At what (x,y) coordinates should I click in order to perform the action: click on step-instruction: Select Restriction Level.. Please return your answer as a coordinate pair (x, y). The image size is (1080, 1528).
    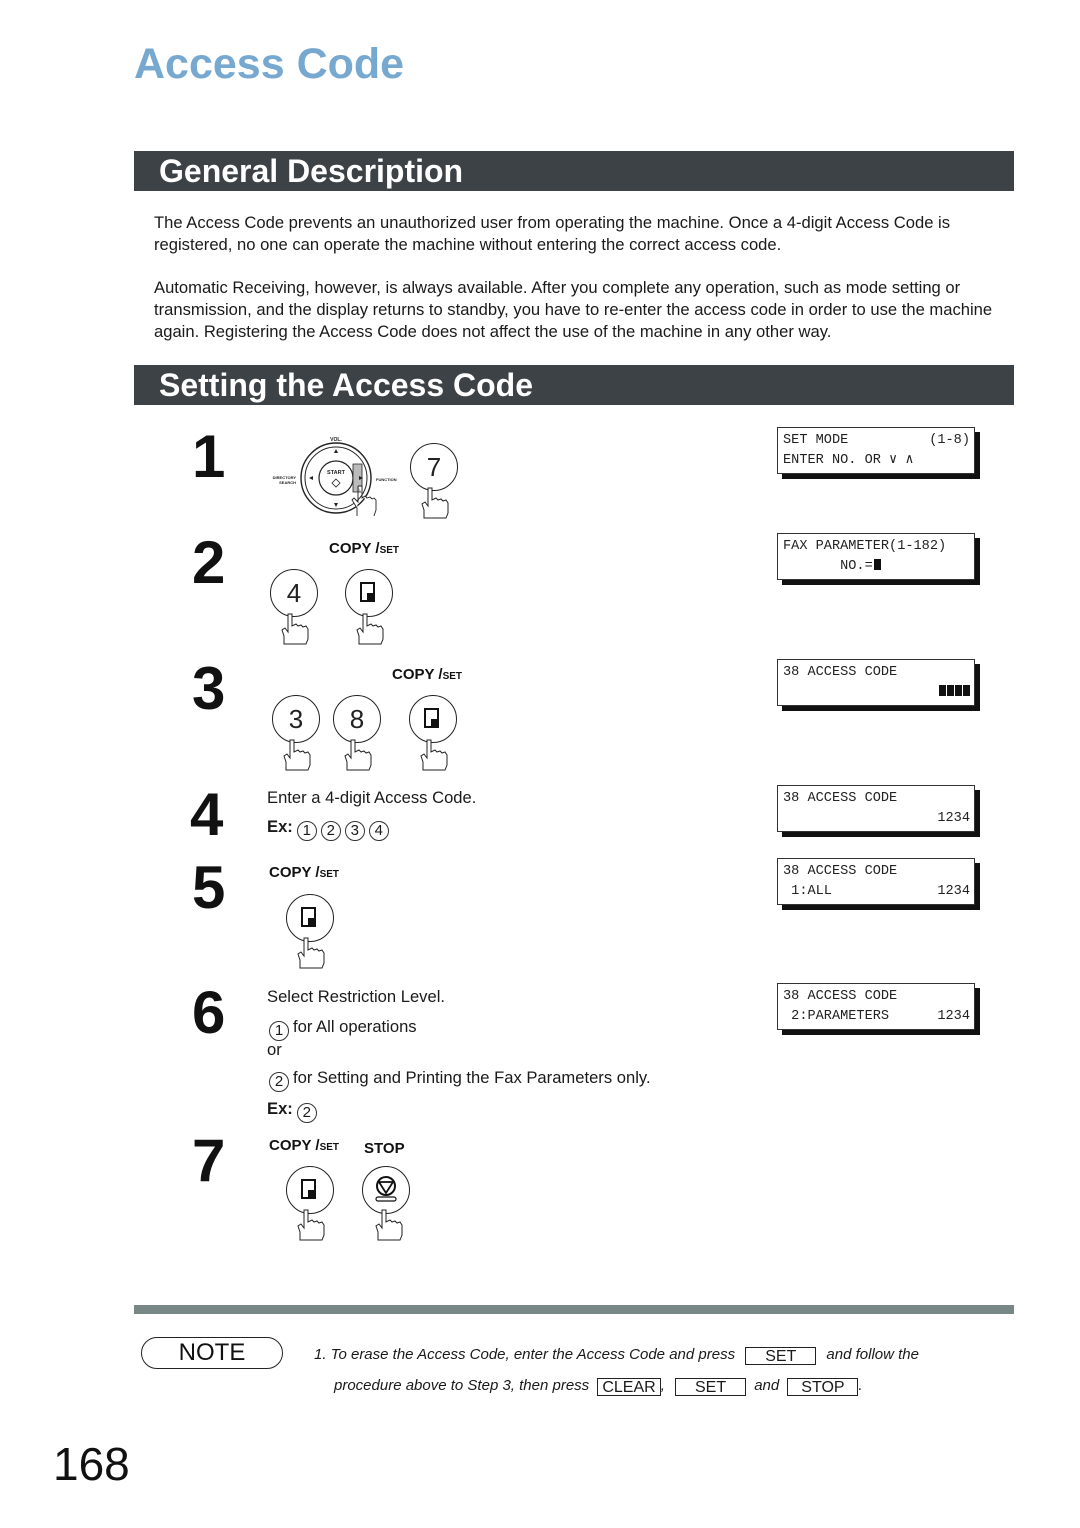
    Looking at the image, I should click on (356, 996).